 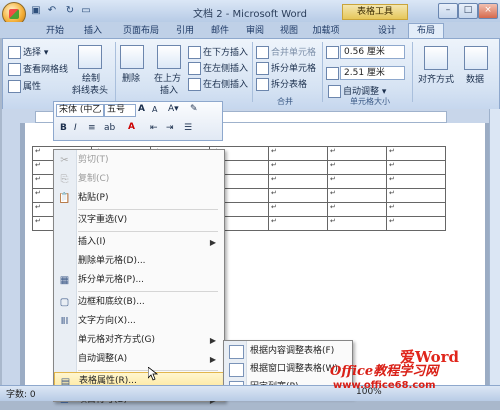 I want to click on word-count: 字数: 0, so click(x=21, y=393).